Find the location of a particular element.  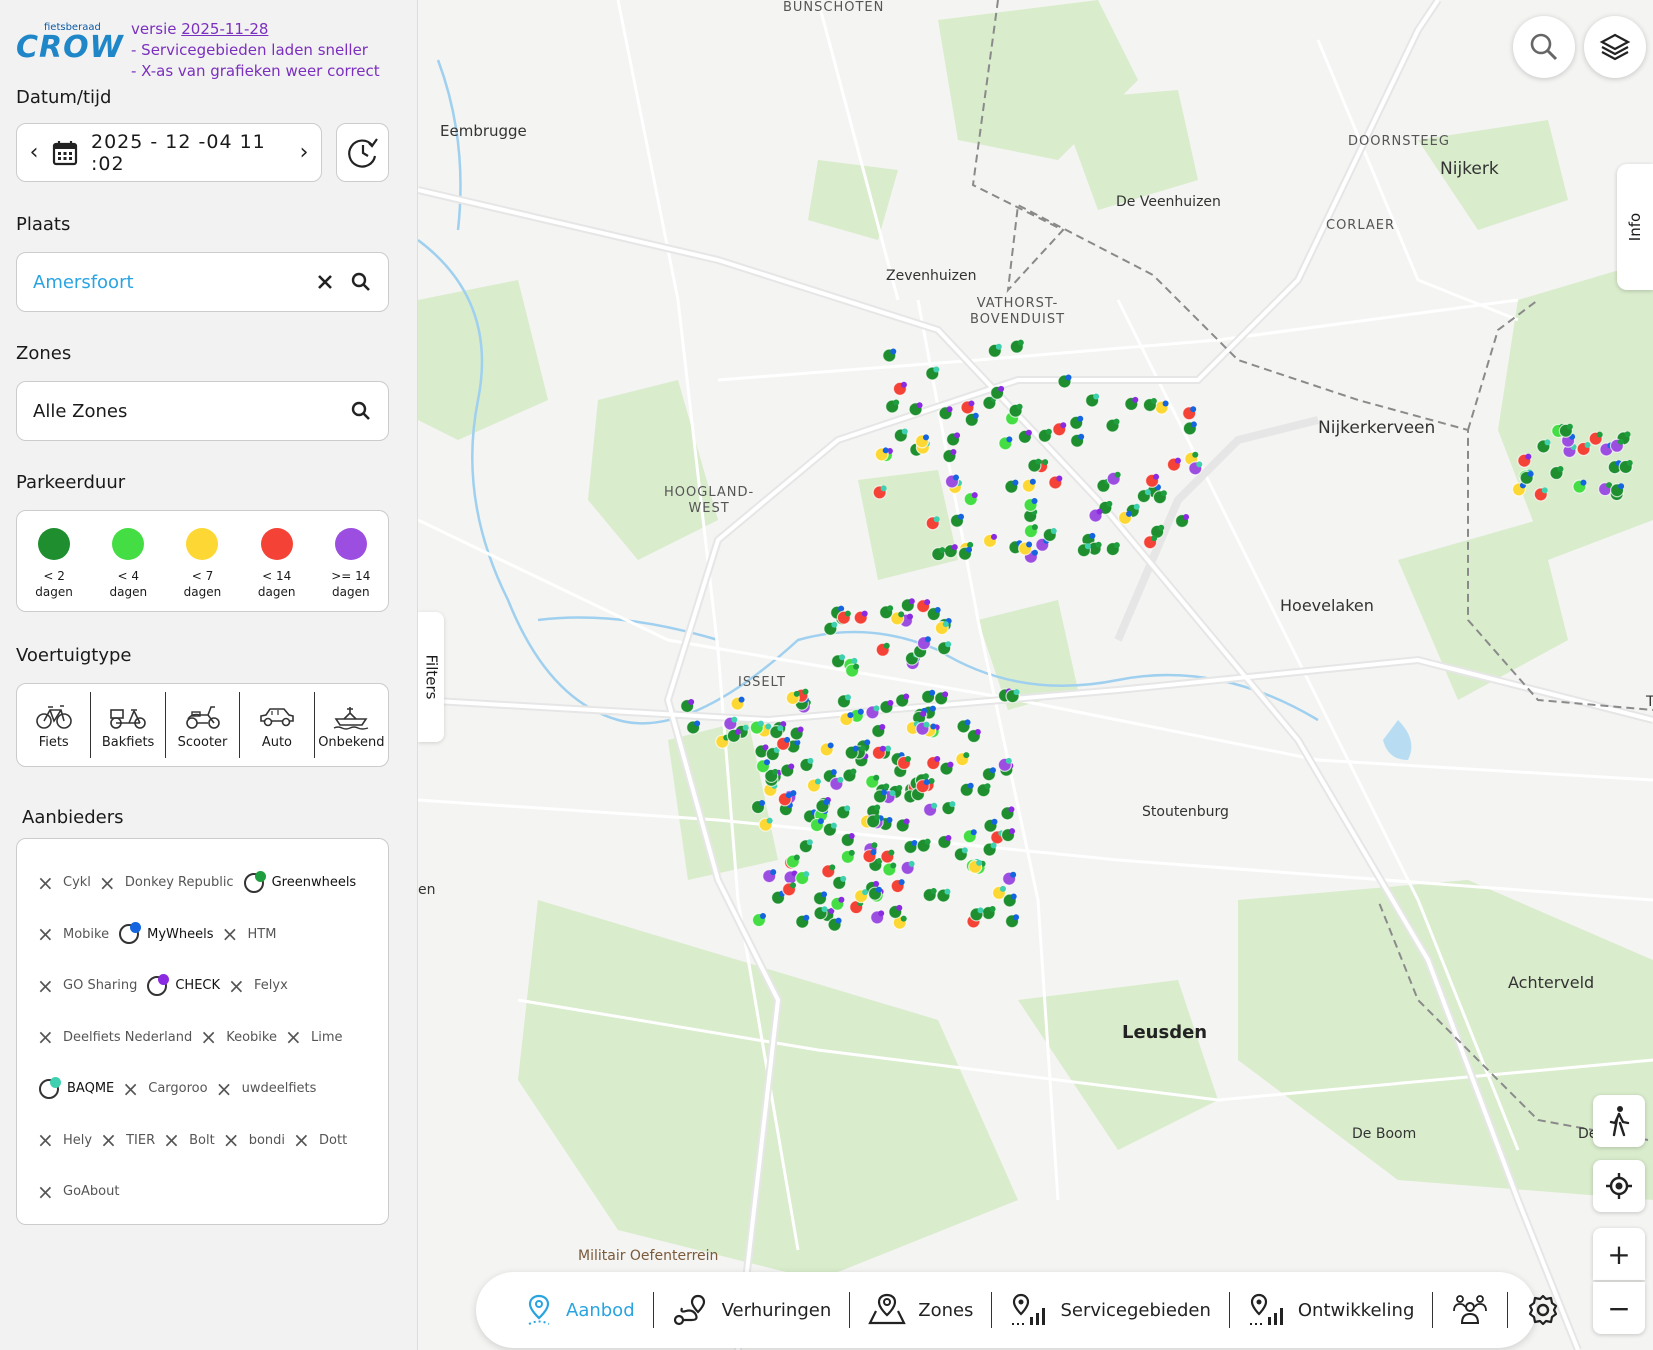

datetime-value: 2025 - 12 -04 11 :02 is located at coordinates (189, 153).